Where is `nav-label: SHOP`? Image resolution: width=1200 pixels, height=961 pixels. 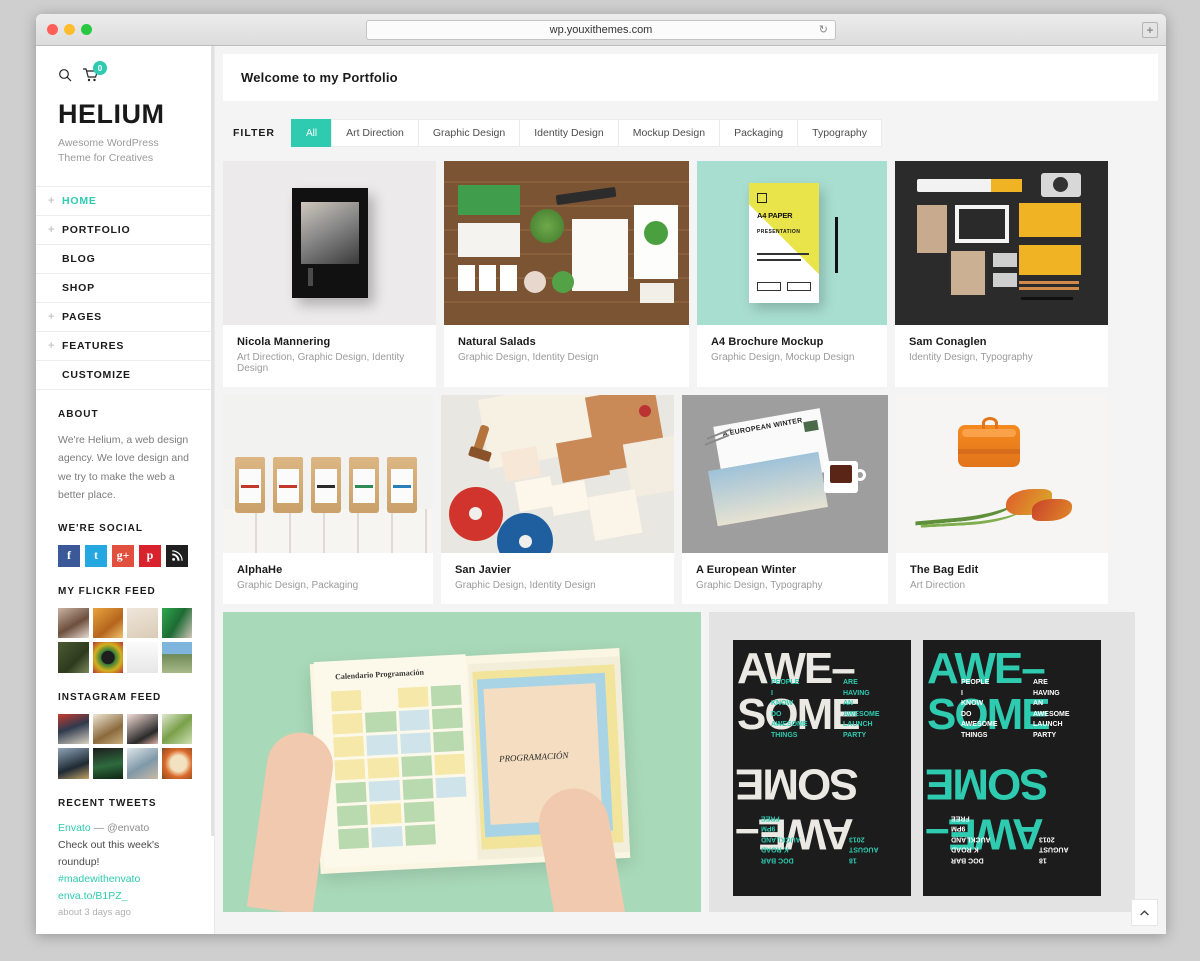 nav-label: SHOP is located at coordinates (78, 288).